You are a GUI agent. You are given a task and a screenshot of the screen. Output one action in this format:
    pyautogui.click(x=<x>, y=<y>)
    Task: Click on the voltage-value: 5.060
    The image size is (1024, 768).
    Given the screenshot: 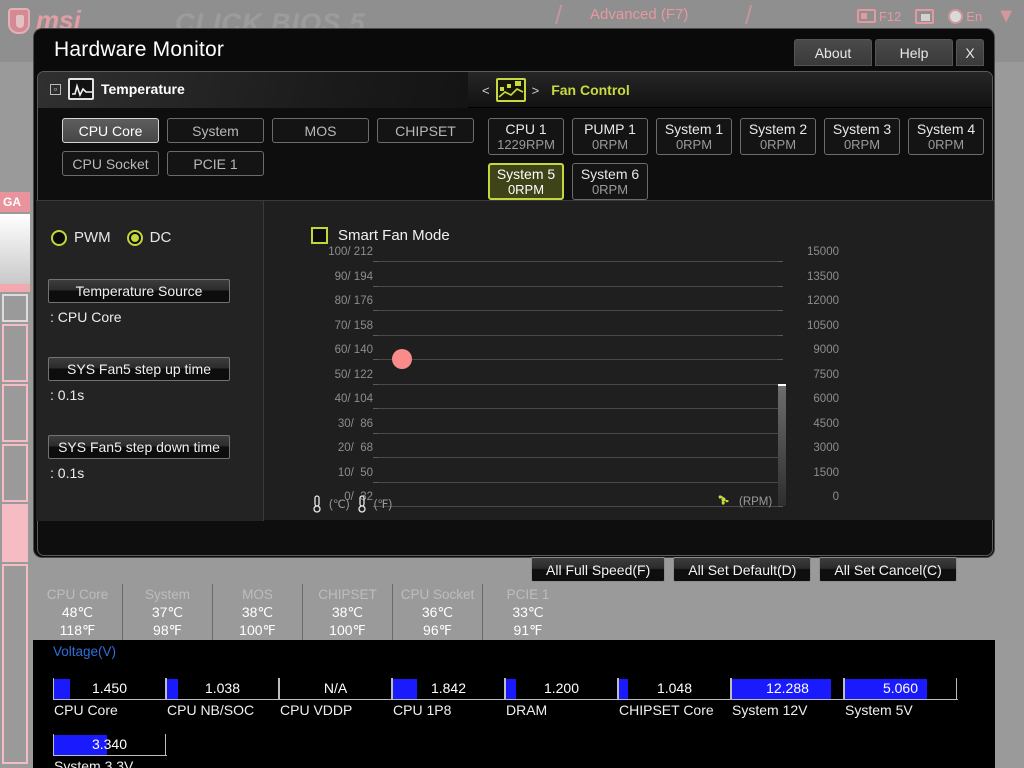 What is the action you would take?
    pyautogui.click(x=900, y=688)
    